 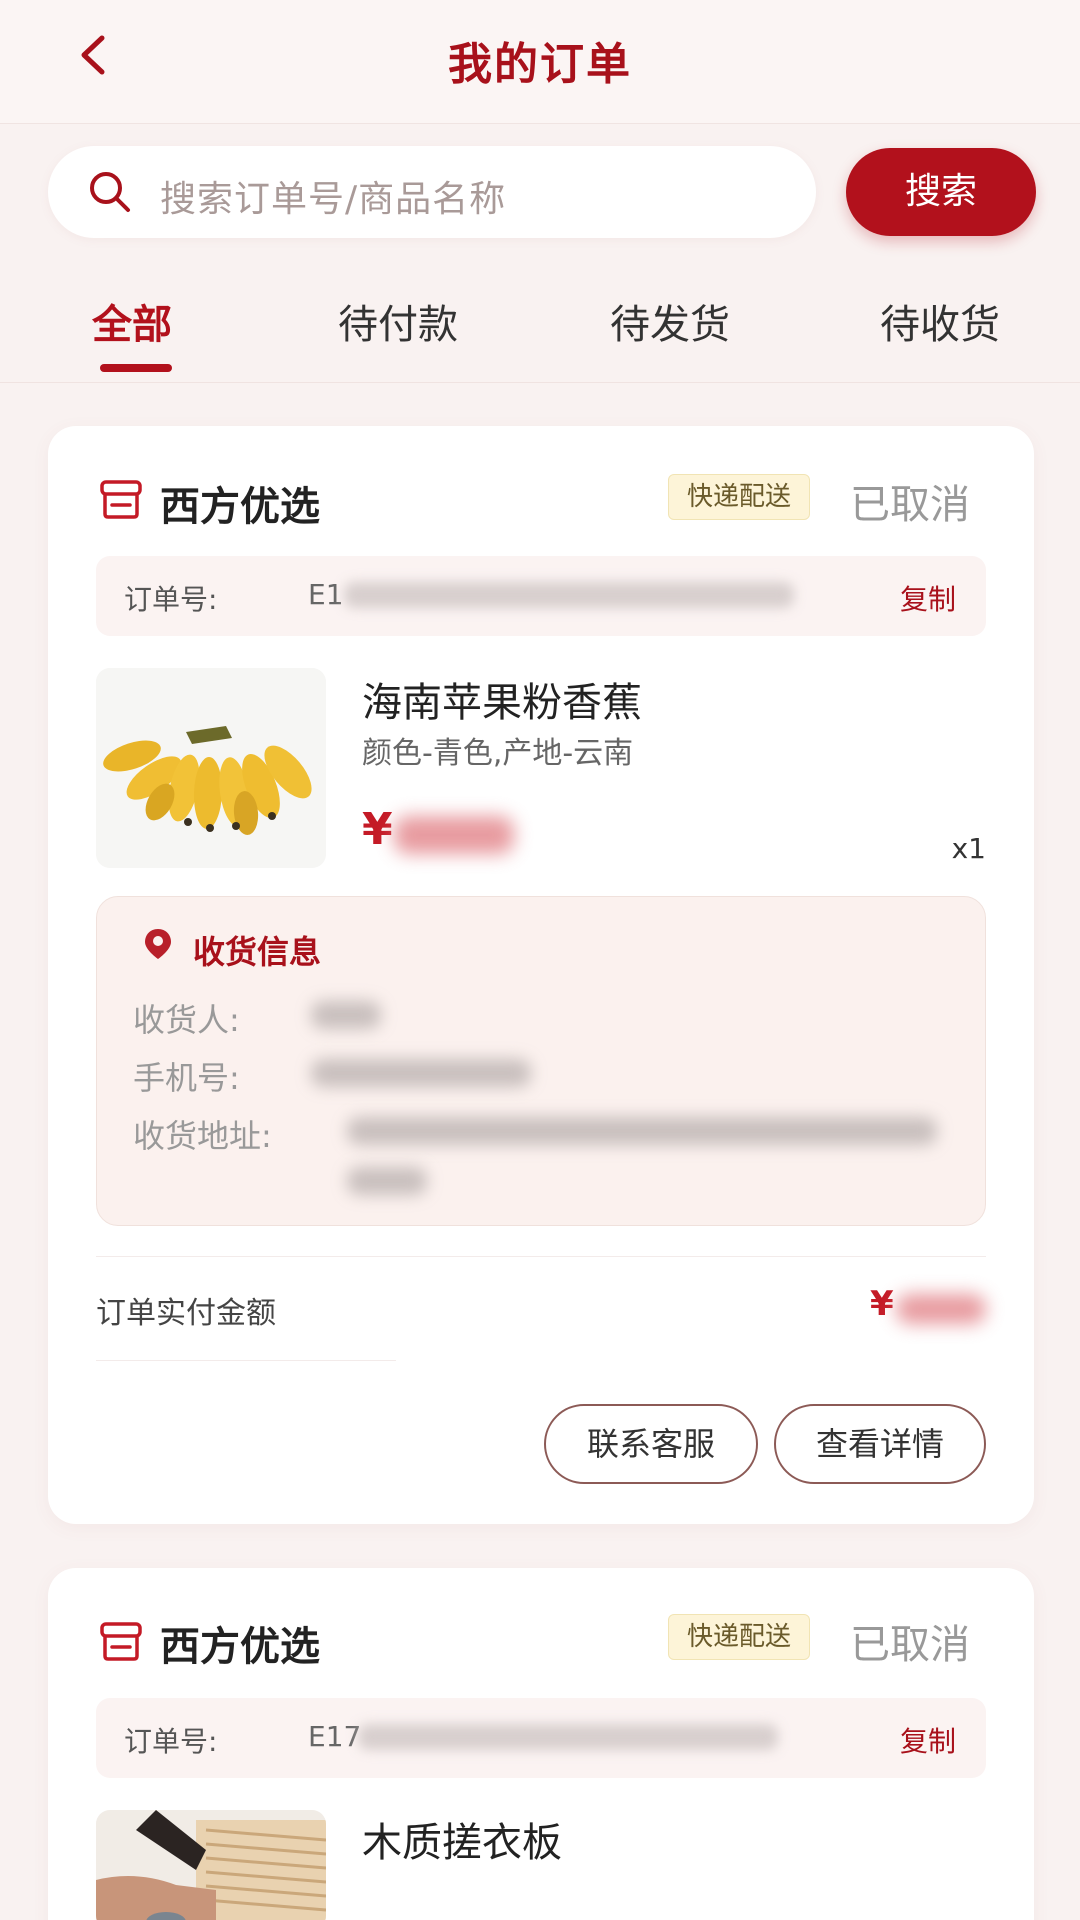 I want to click on product-name: 海南苹果粉香蕉, so click(x=502, y=699).